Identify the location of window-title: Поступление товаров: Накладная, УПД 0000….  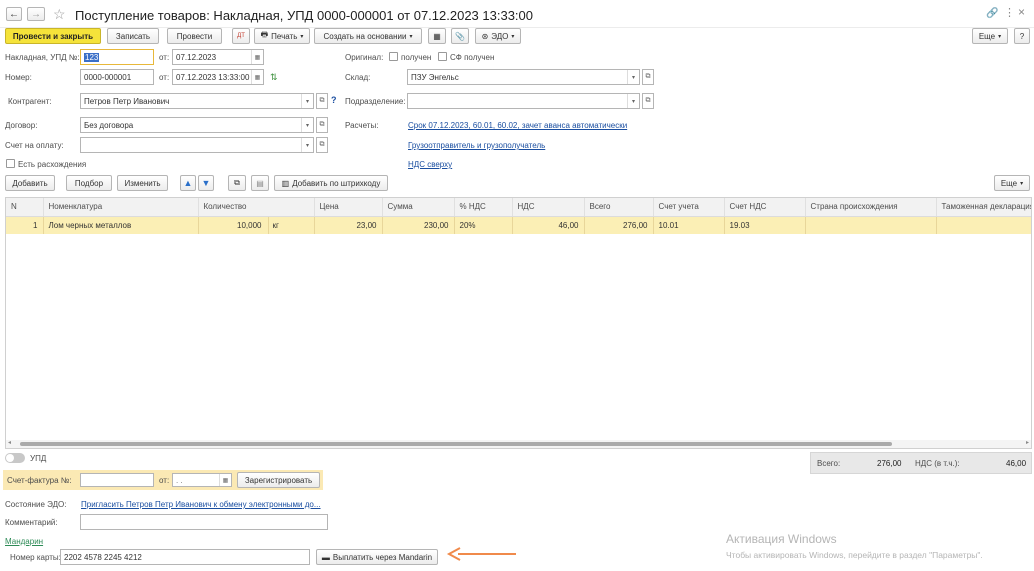
(304, 15).